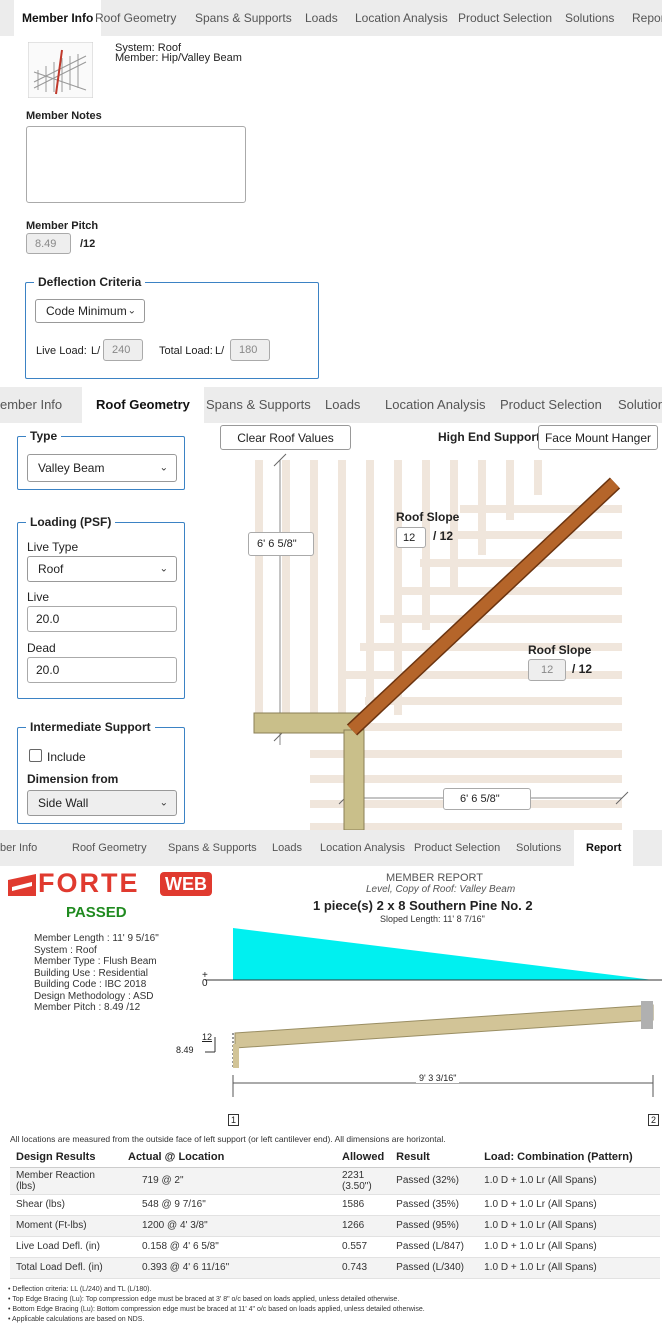 This screenshot has height=1342, width=662. Describe the element at coordinates (89, 883) in the screenshot. I see `forte-logo-text: FORTE` at that location.